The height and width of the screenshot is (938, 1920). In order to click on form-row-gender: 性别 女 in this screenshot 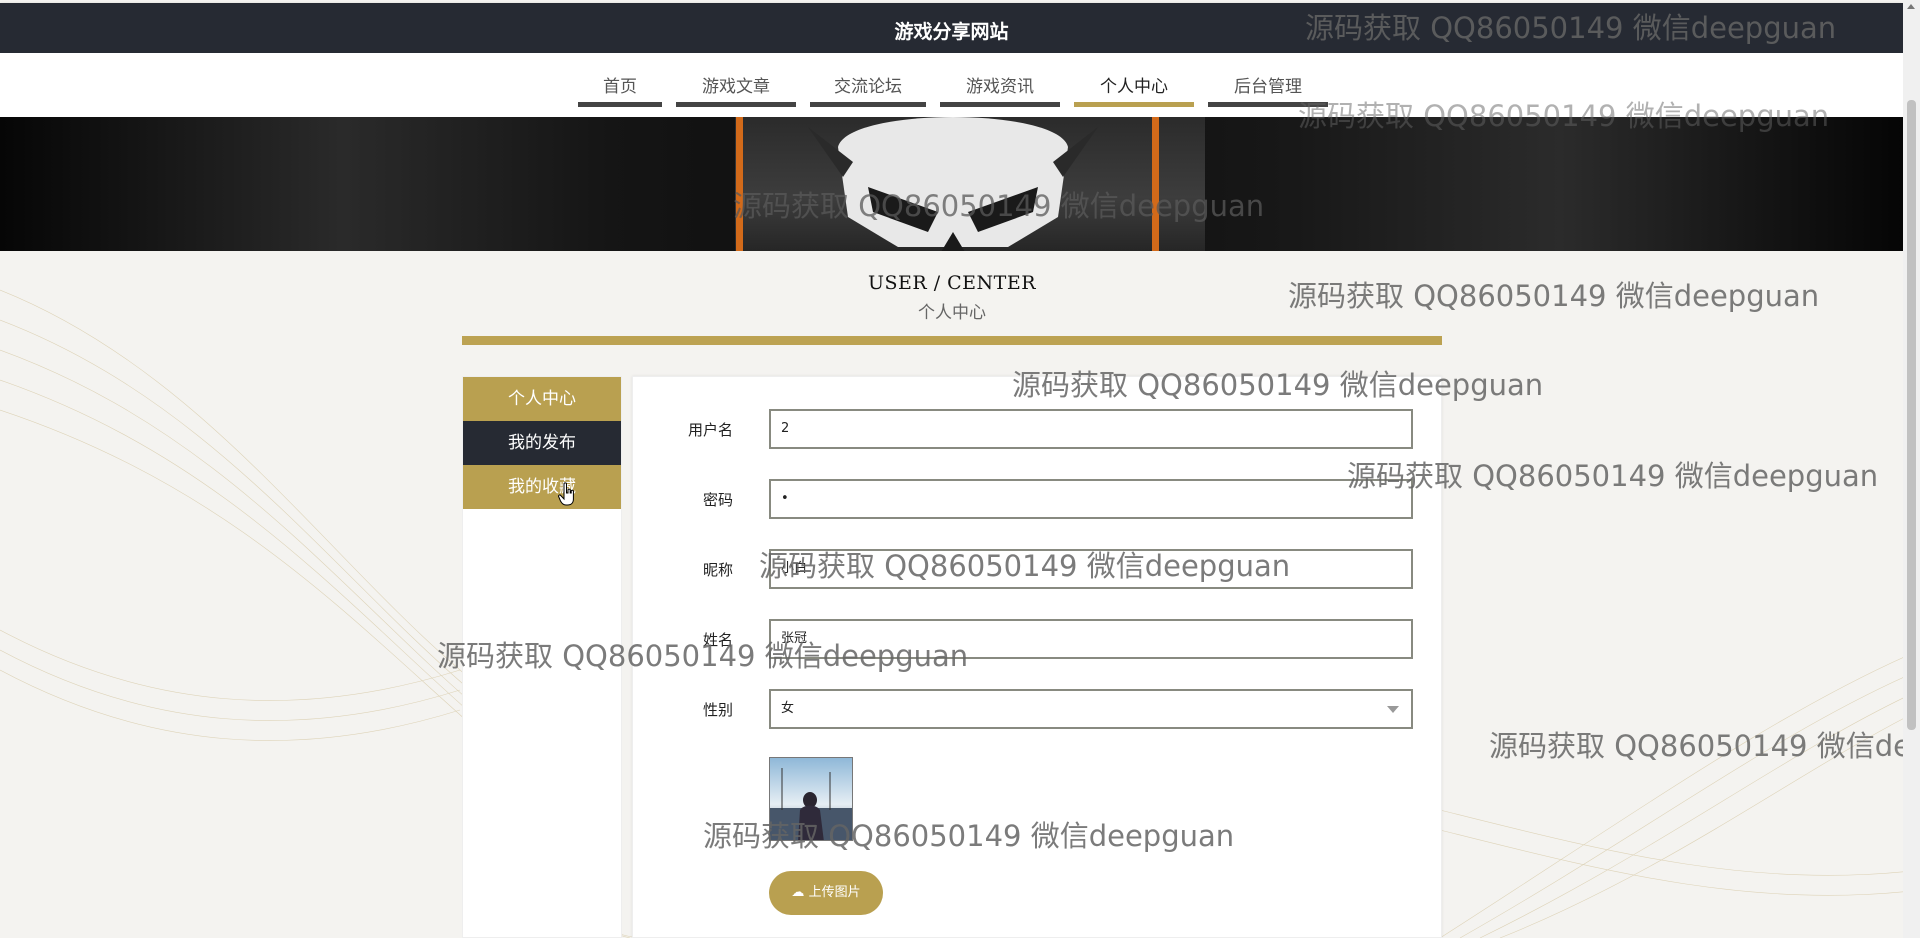, I will do `click(1038, 709)`.